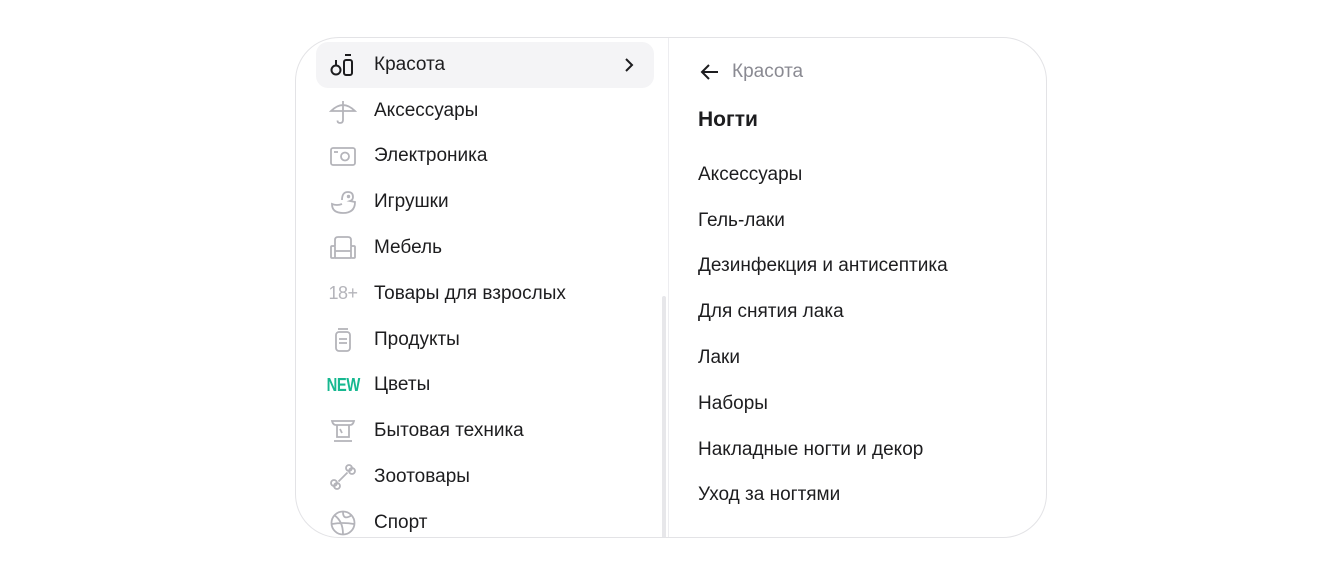 The image size is (1344, 574). Describe the element at coordinates (668, 287) in the screenshot. I see `panel-divider` at that location.